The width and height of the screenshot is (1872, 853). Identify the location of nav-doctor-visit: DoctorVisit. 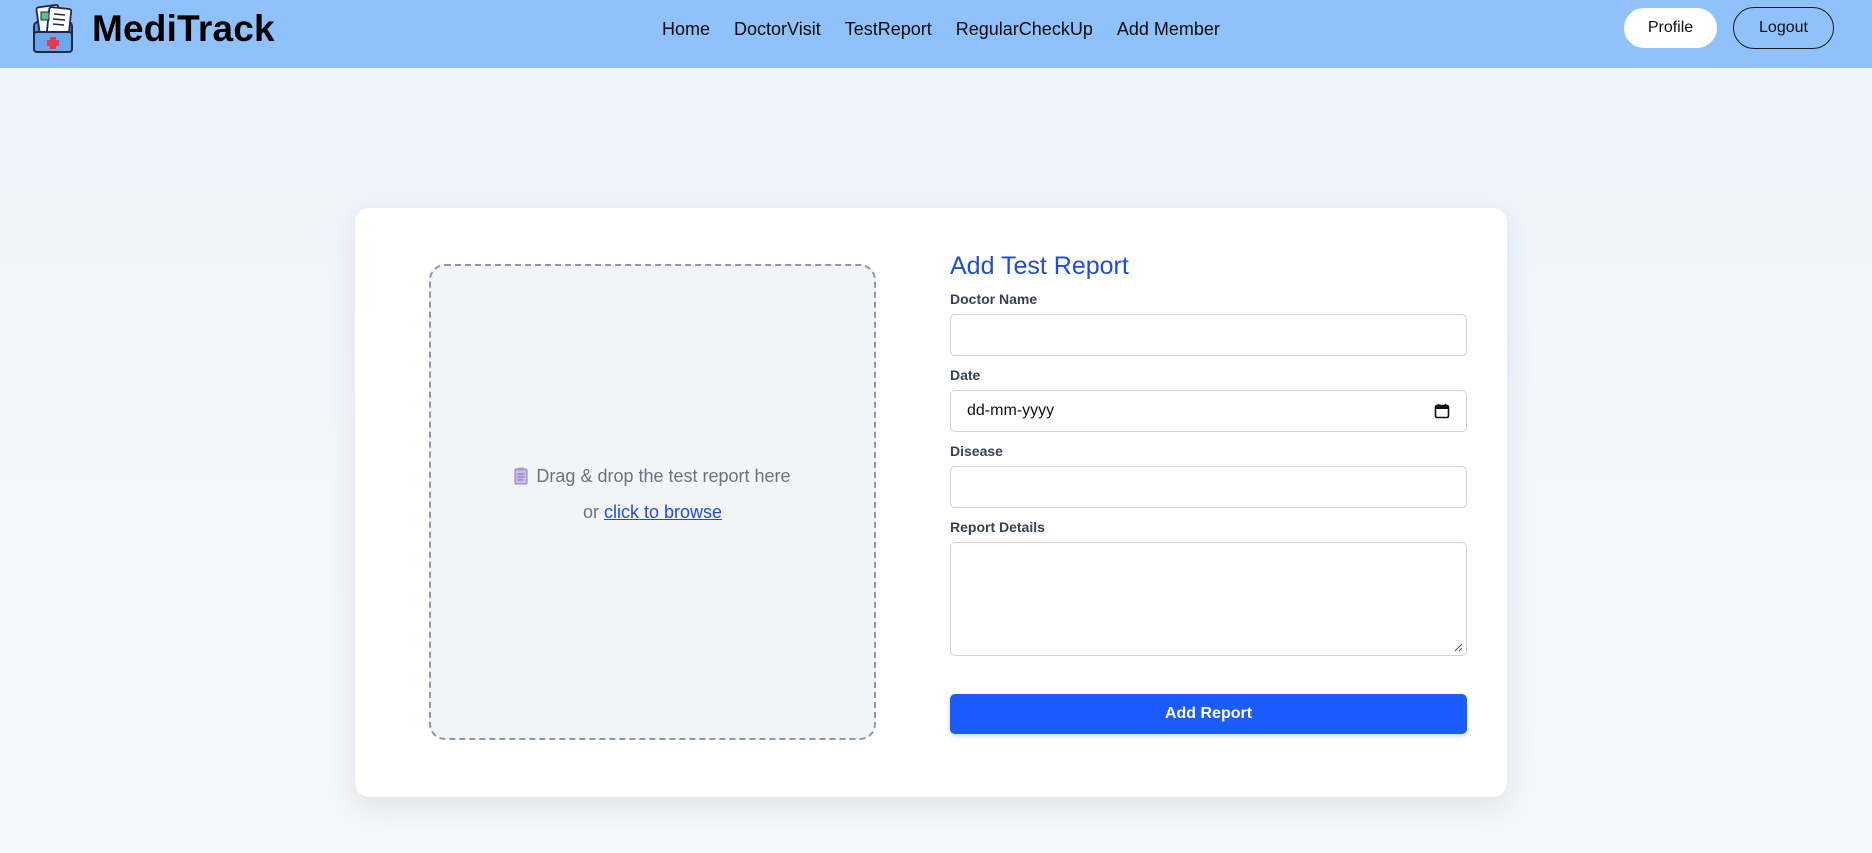
(777, 29).